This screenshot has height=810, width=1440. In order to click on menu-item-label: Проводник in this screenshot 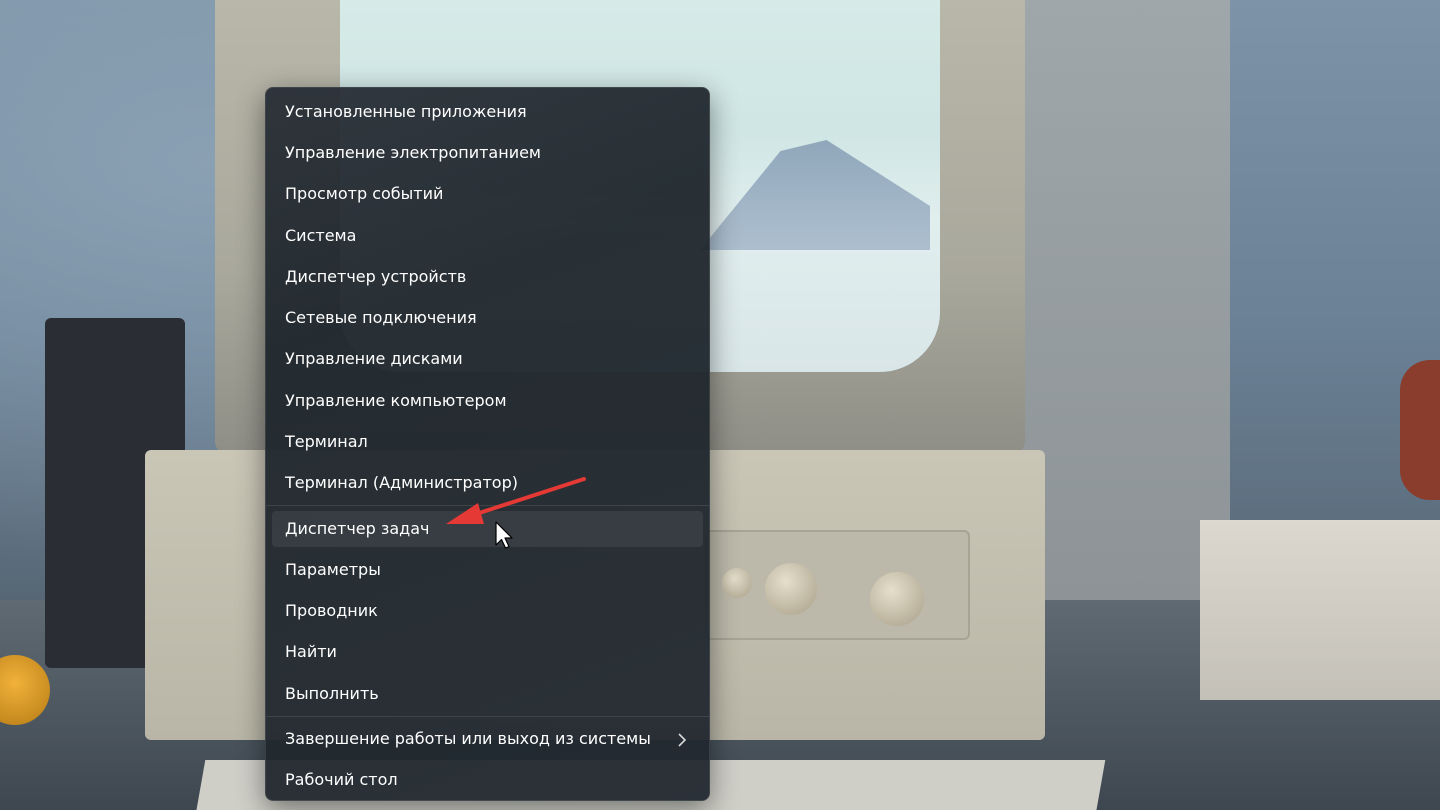, I will do `click(331, 610)`.